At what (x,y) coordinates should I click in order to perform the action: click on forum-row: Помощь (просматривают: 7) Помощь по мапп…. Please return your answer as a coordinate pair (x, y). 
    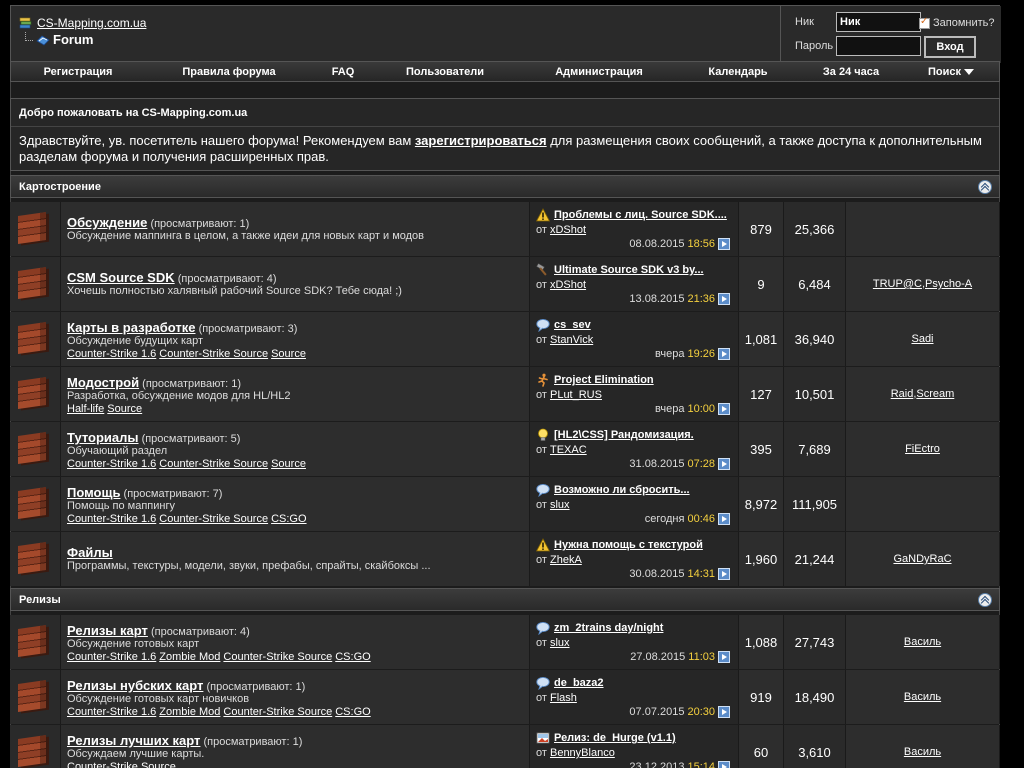
    Looking at the image, I should click on (505, 504).